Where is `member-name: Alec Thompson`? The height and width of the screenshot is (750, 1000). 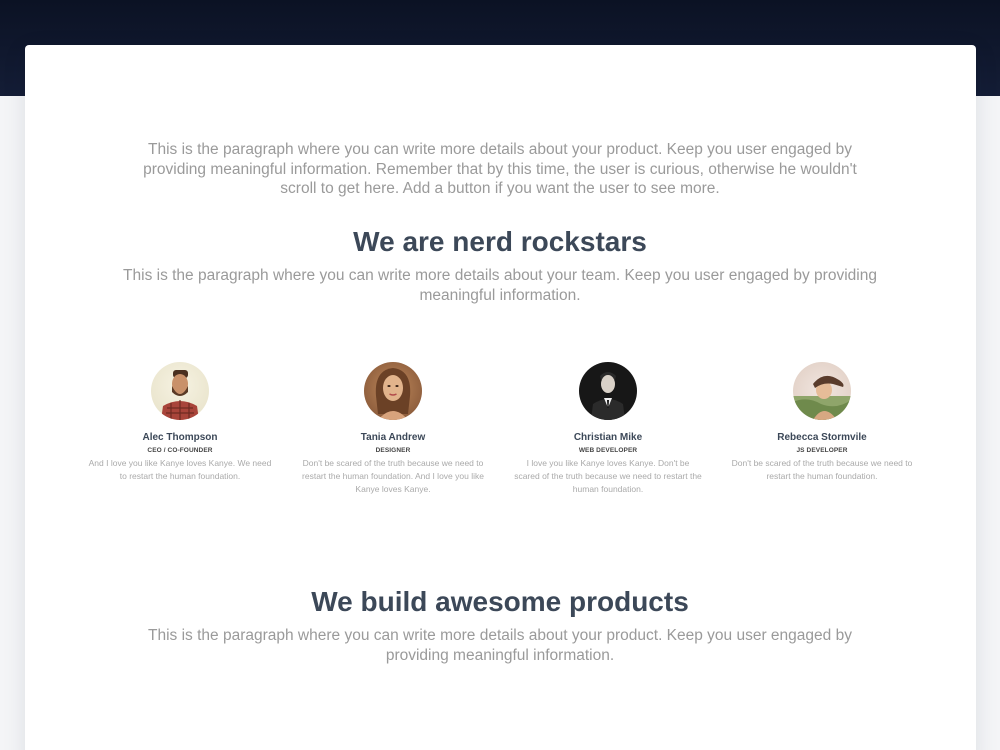
member-name: Alec Thompson is located at coordinates (180, 437).